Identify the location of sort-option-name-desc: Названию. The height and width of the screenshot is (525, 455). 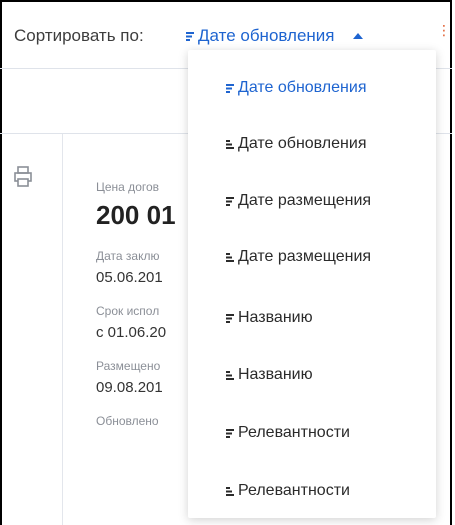
(269, 318).